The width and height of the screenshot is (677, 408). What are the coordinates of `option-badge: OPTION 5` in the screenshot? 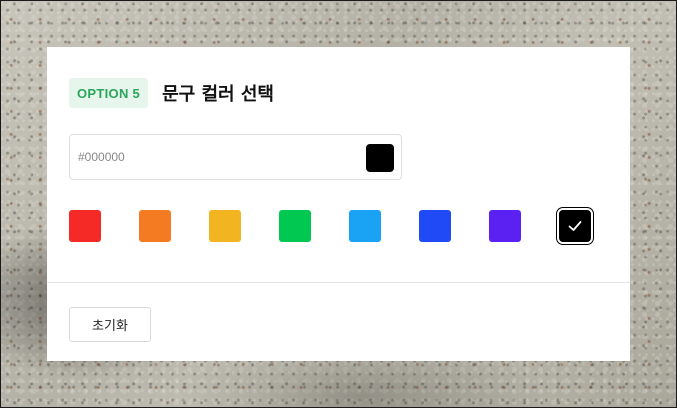 It's located at (109, 93).